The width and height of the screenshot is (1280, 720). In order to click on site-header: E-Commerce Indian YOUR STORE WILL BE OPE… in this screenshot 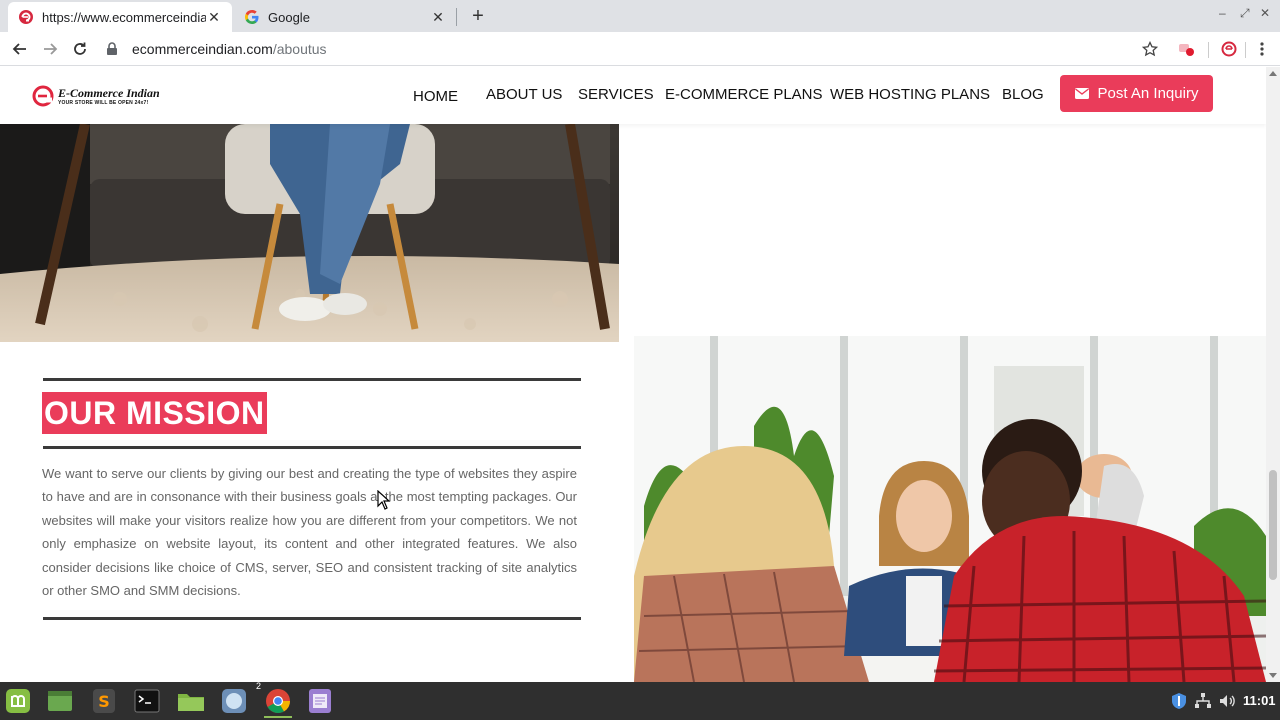, I will do `click(633, 95)`.